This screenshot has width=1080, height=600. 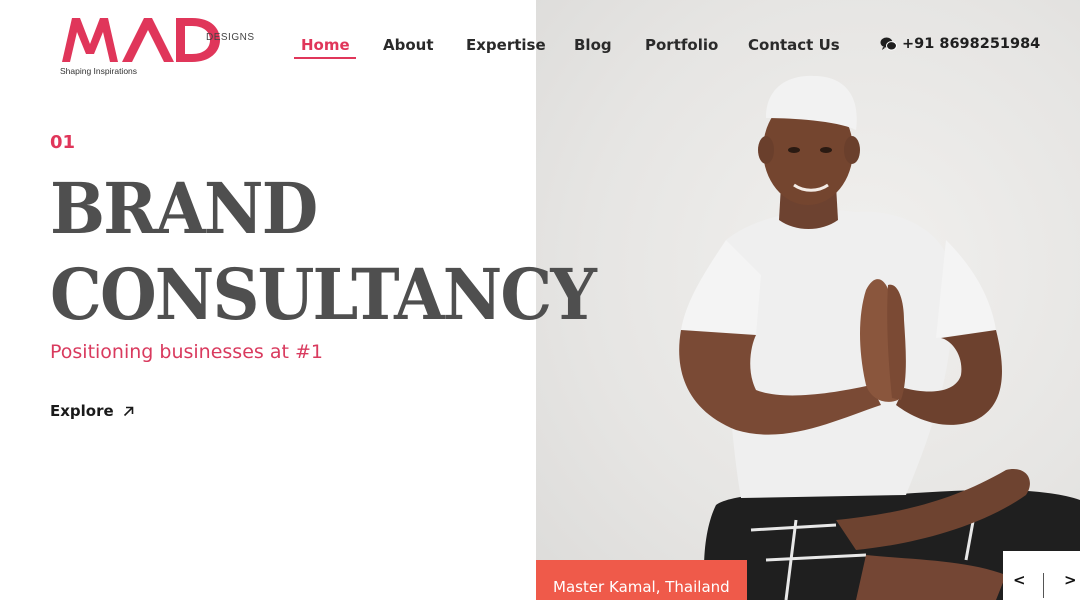 I want to click on slider-next-button: >, so click(x=1070, y=580).